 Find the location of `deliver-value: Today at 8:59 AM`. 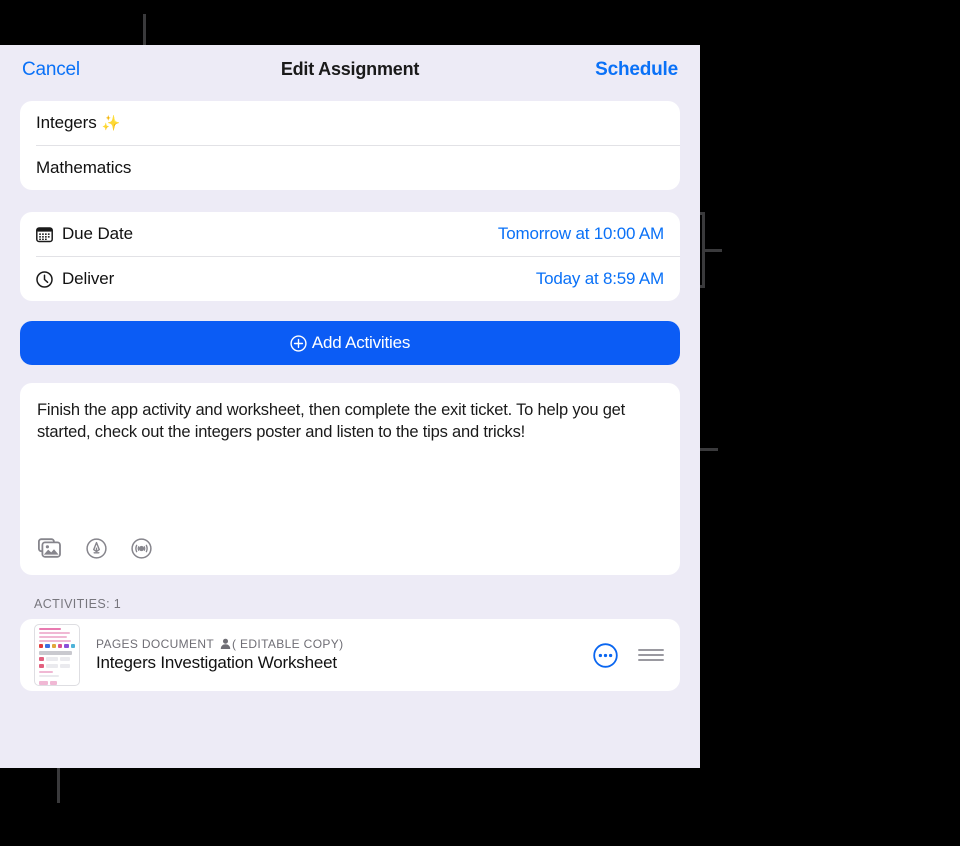

deliver-value: Today at 8:59 AM is located at coordinates (600, 279).